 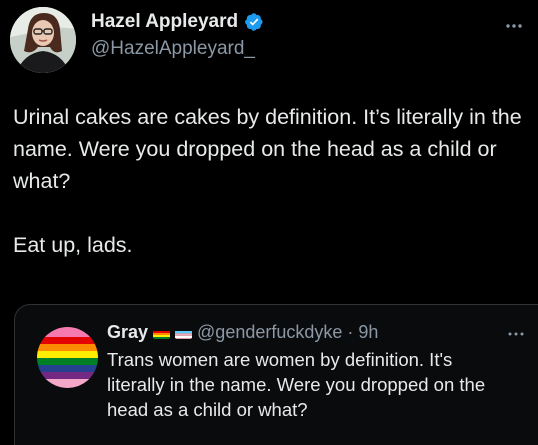 What do you see at coordinates (514, 23) in the screenshot?
I see `more-options-icon` at bounding box center [514, 23].